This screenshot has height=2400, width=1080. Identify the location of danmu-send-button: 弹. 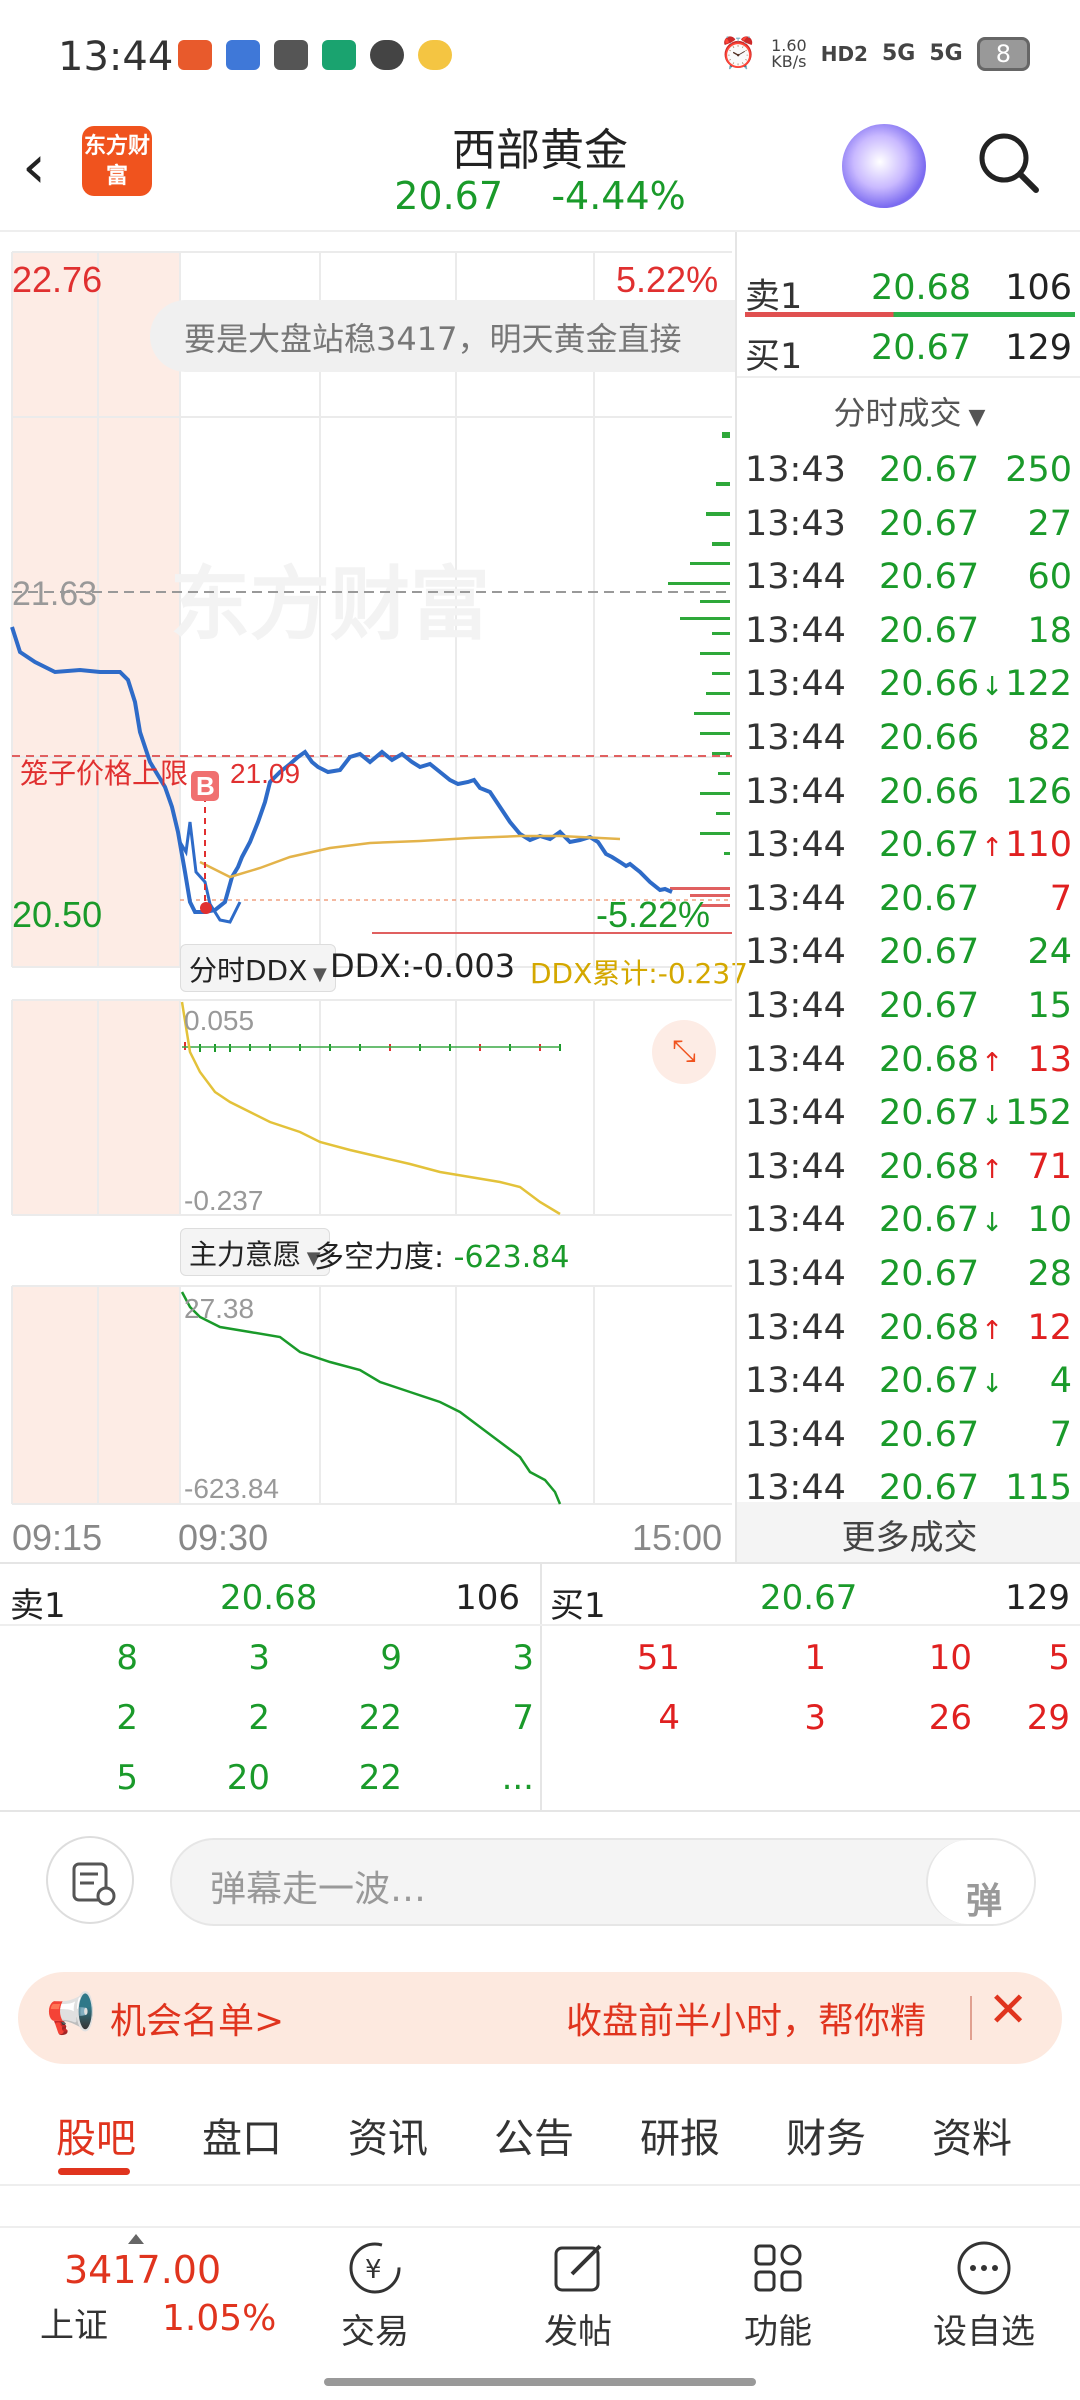
(980, 1882).